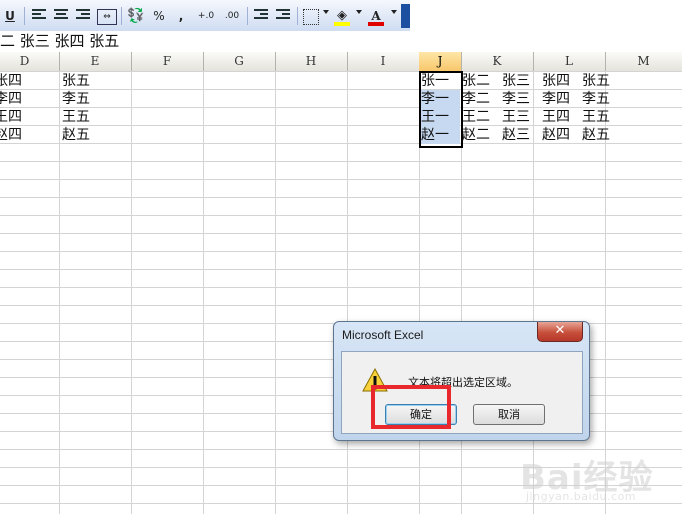 Image resolution: width=682 pixels, height=514 pixels. What do you see at coordinates (595, 480) in the screenshot?
I see `baidu-watermark: Bai经验 jingyan.baidu.com` at bounding box center [595, 480].